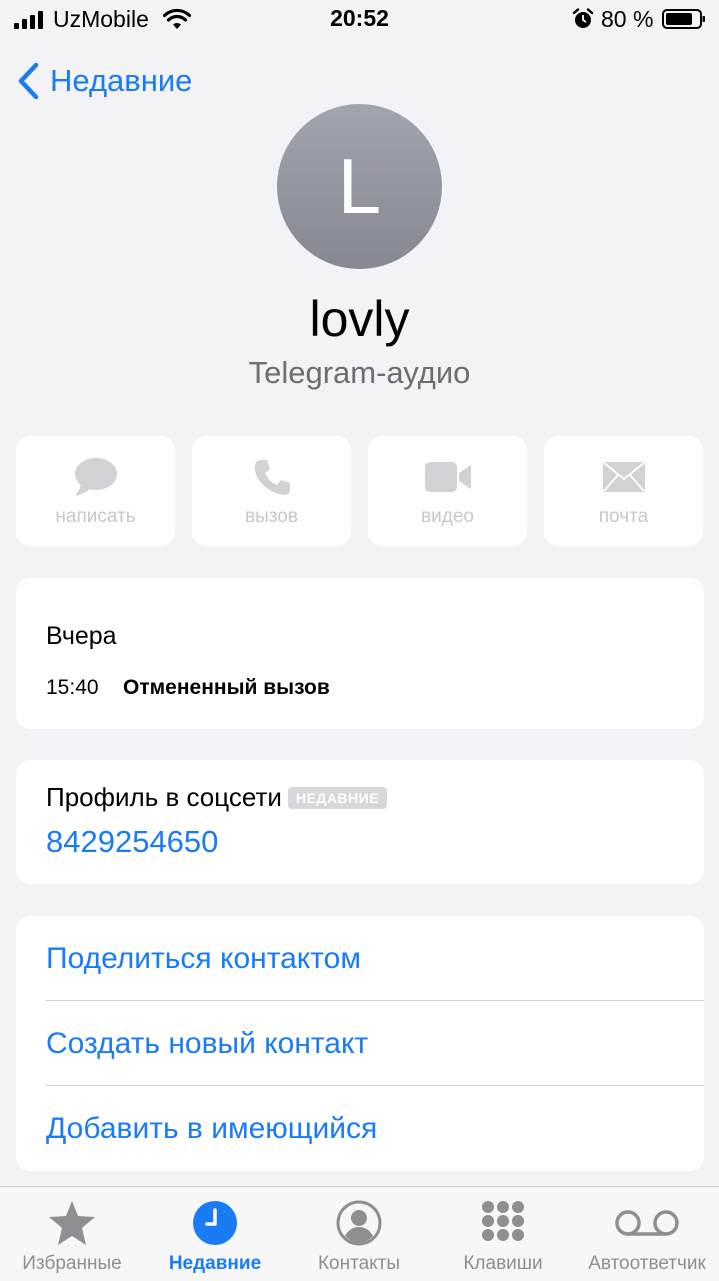 The width and height of the screenshot is (719, 1281). Describe the element at coordinates (375, 1128) in the screenshot. I see `add-to-existing-button: Добавить в имеющийся` at that location.